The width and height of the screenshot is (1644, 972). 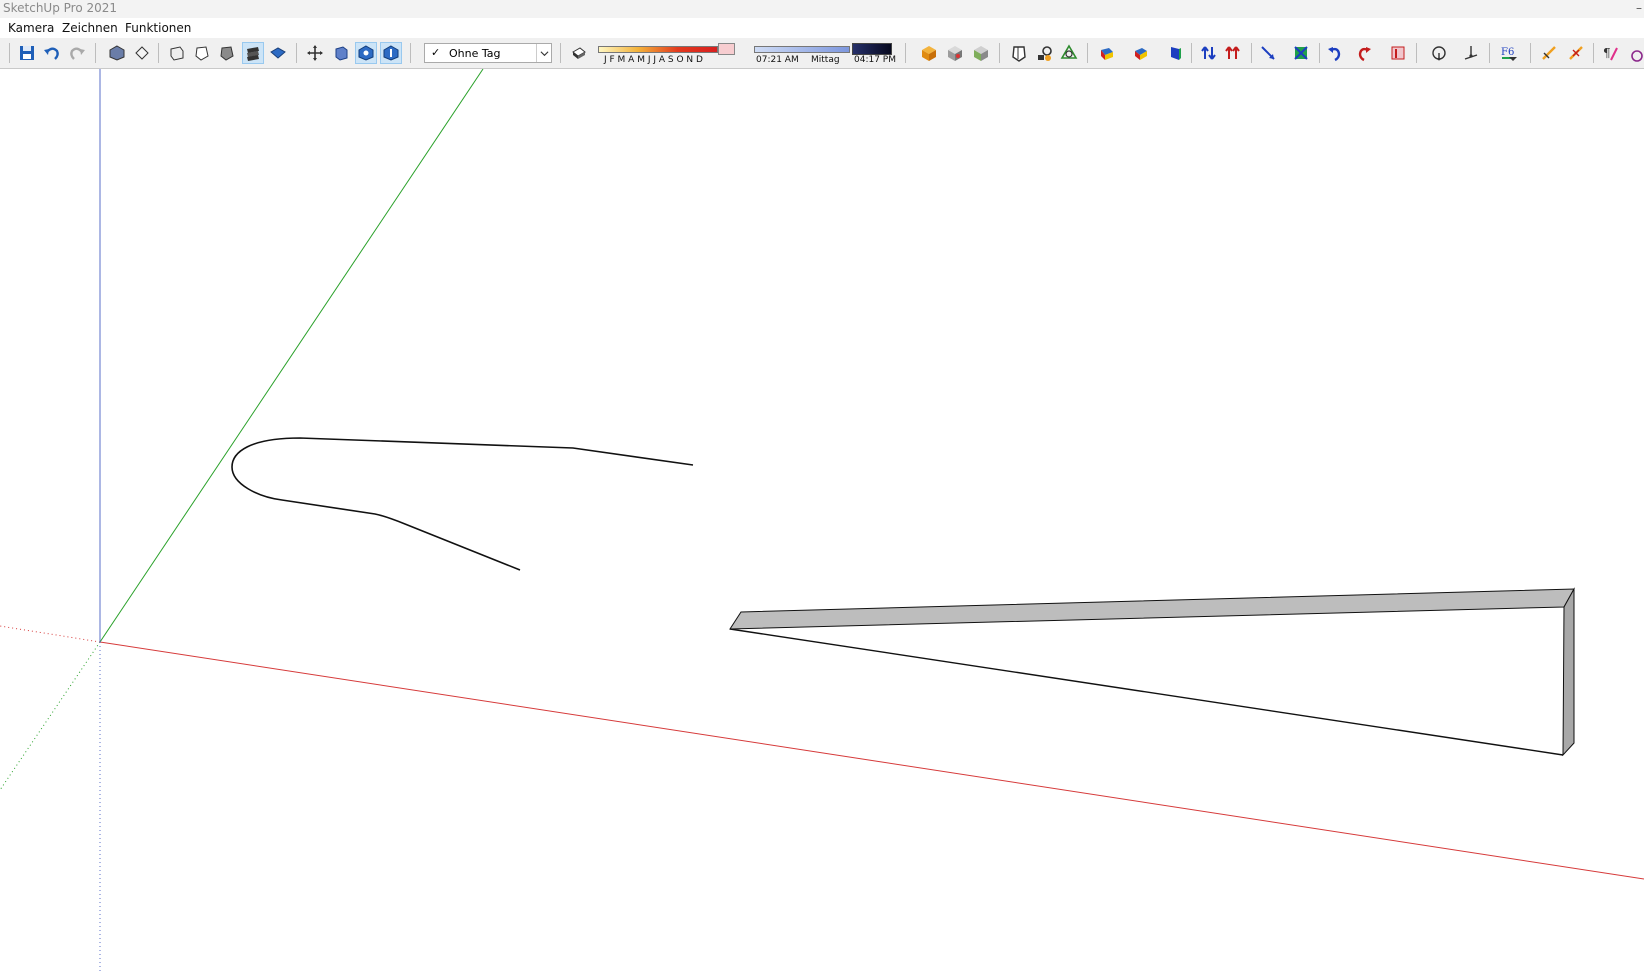 I want to click on solid-tools-icon, so click(x=1019, y=54).